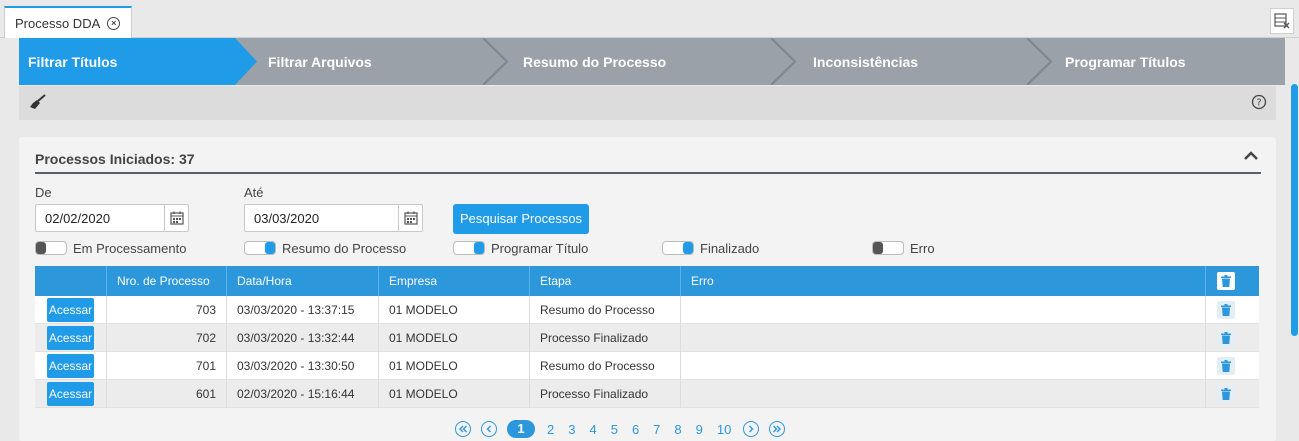 This screenshot has width=1299, height=441. What do you see at coordinates (453, 281) in the screenshot?
I see `column-header-empresa: Empresa` at bounding box center [453, 281].